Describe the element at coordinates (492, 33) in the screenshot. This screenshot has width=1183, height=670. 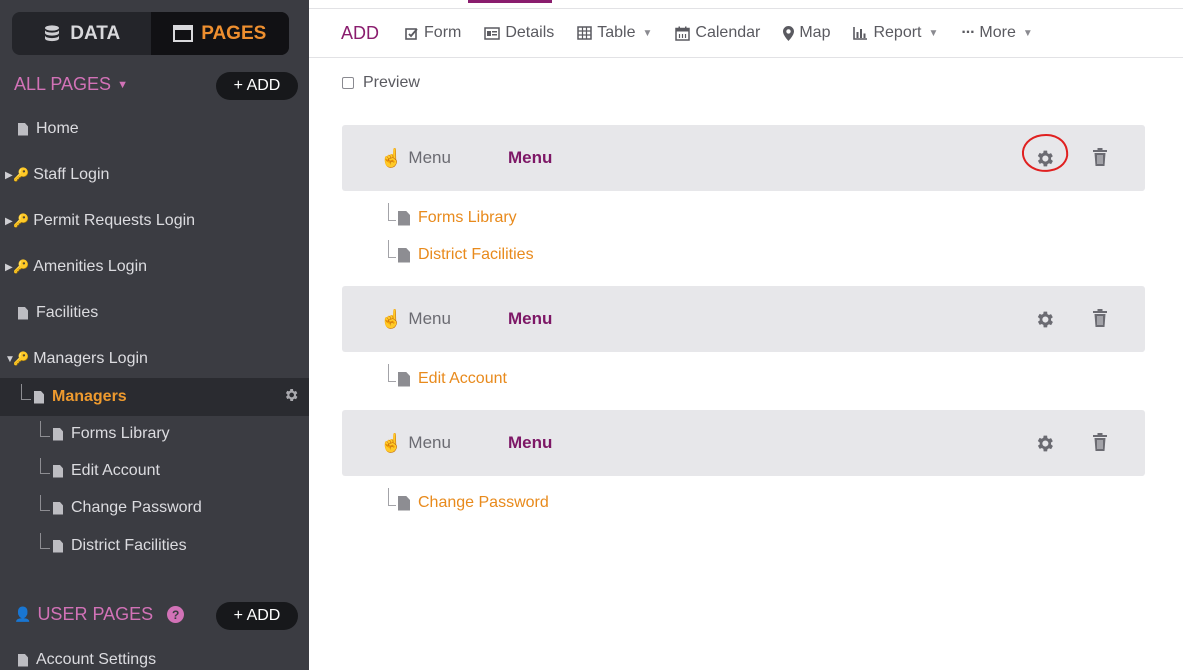
I see `details-icon` at that location.